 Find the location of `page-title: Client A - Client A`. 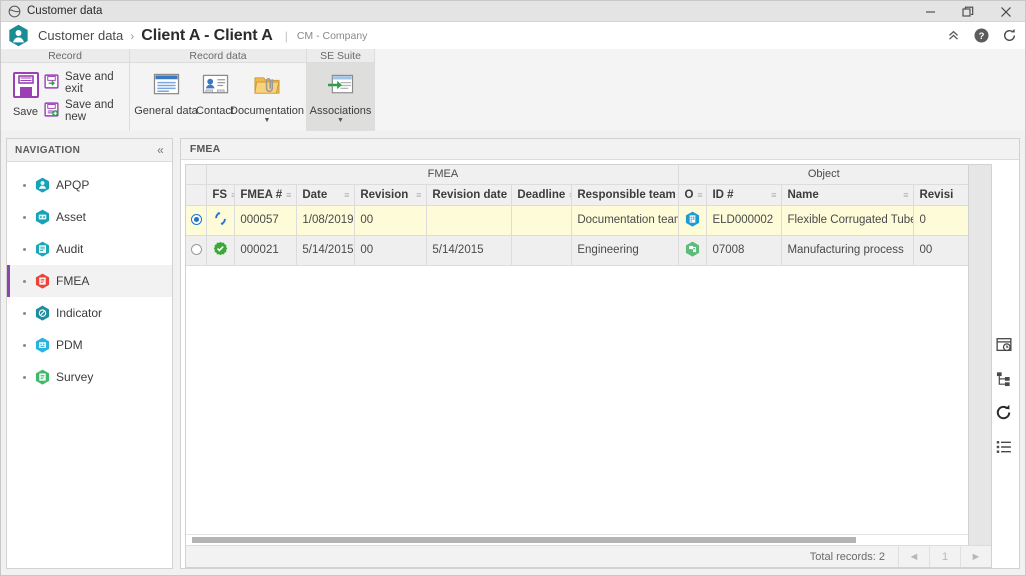

page-title: Client A - Client A is located at coordinates (207, 35).